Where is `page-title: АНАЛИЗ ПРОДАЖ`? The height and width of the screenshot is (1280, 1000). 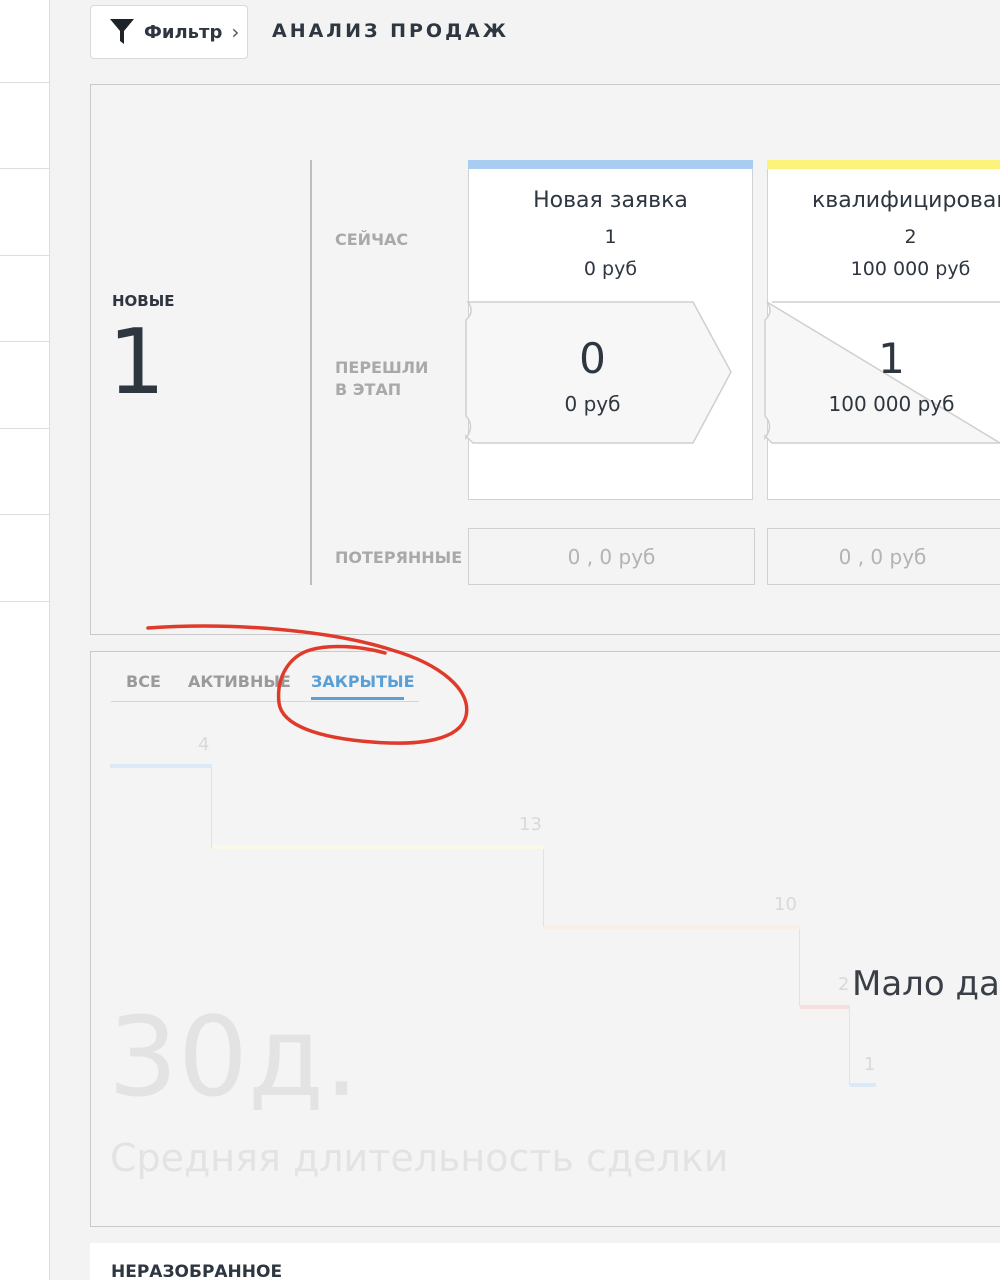
page-title: АНАЛИЗ ПРОДАЖ is located at coordinates (390, 31).